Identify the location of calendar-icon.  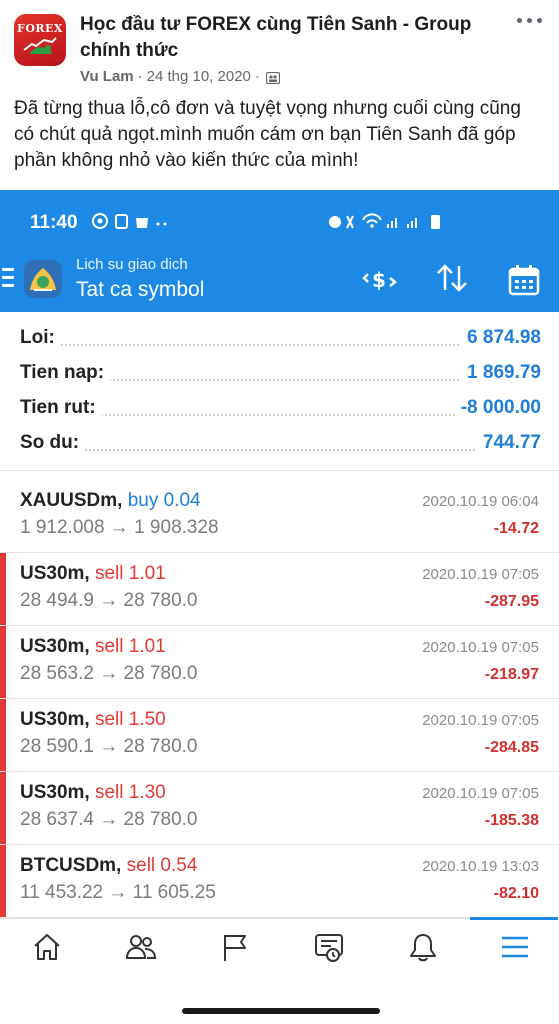
(524, 280).